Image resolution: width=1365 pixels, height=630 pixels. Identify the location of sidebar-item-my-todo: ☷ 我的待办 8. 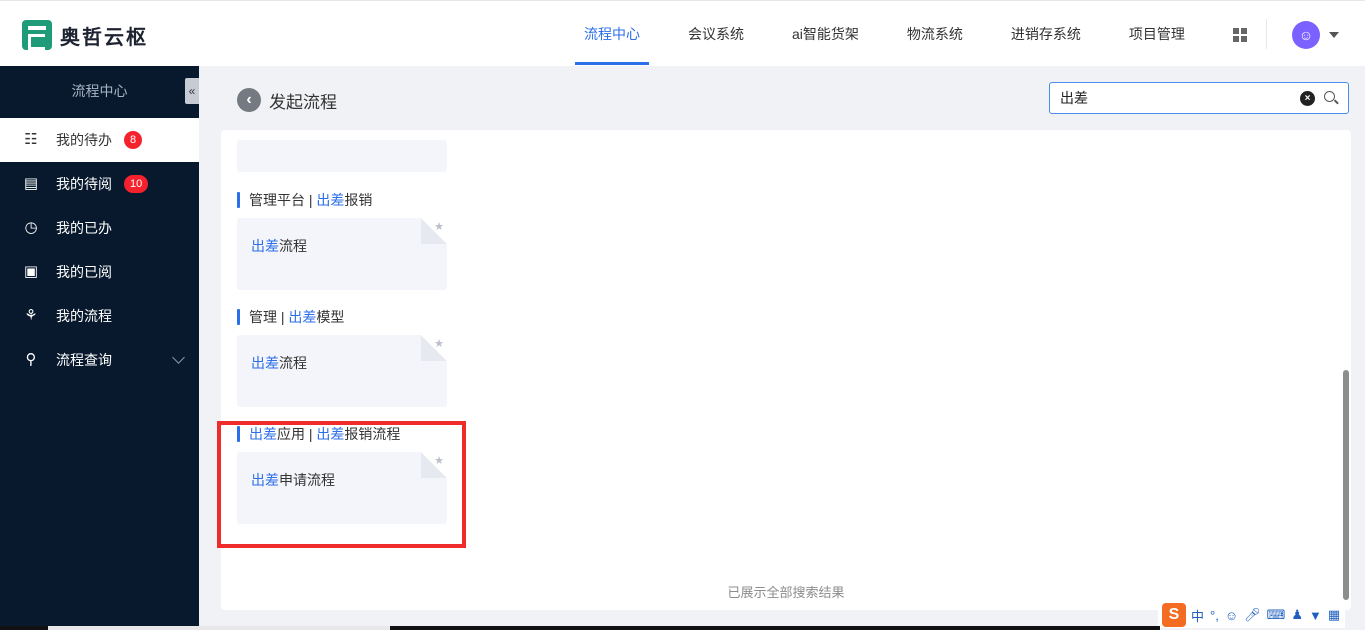
(99, 140).